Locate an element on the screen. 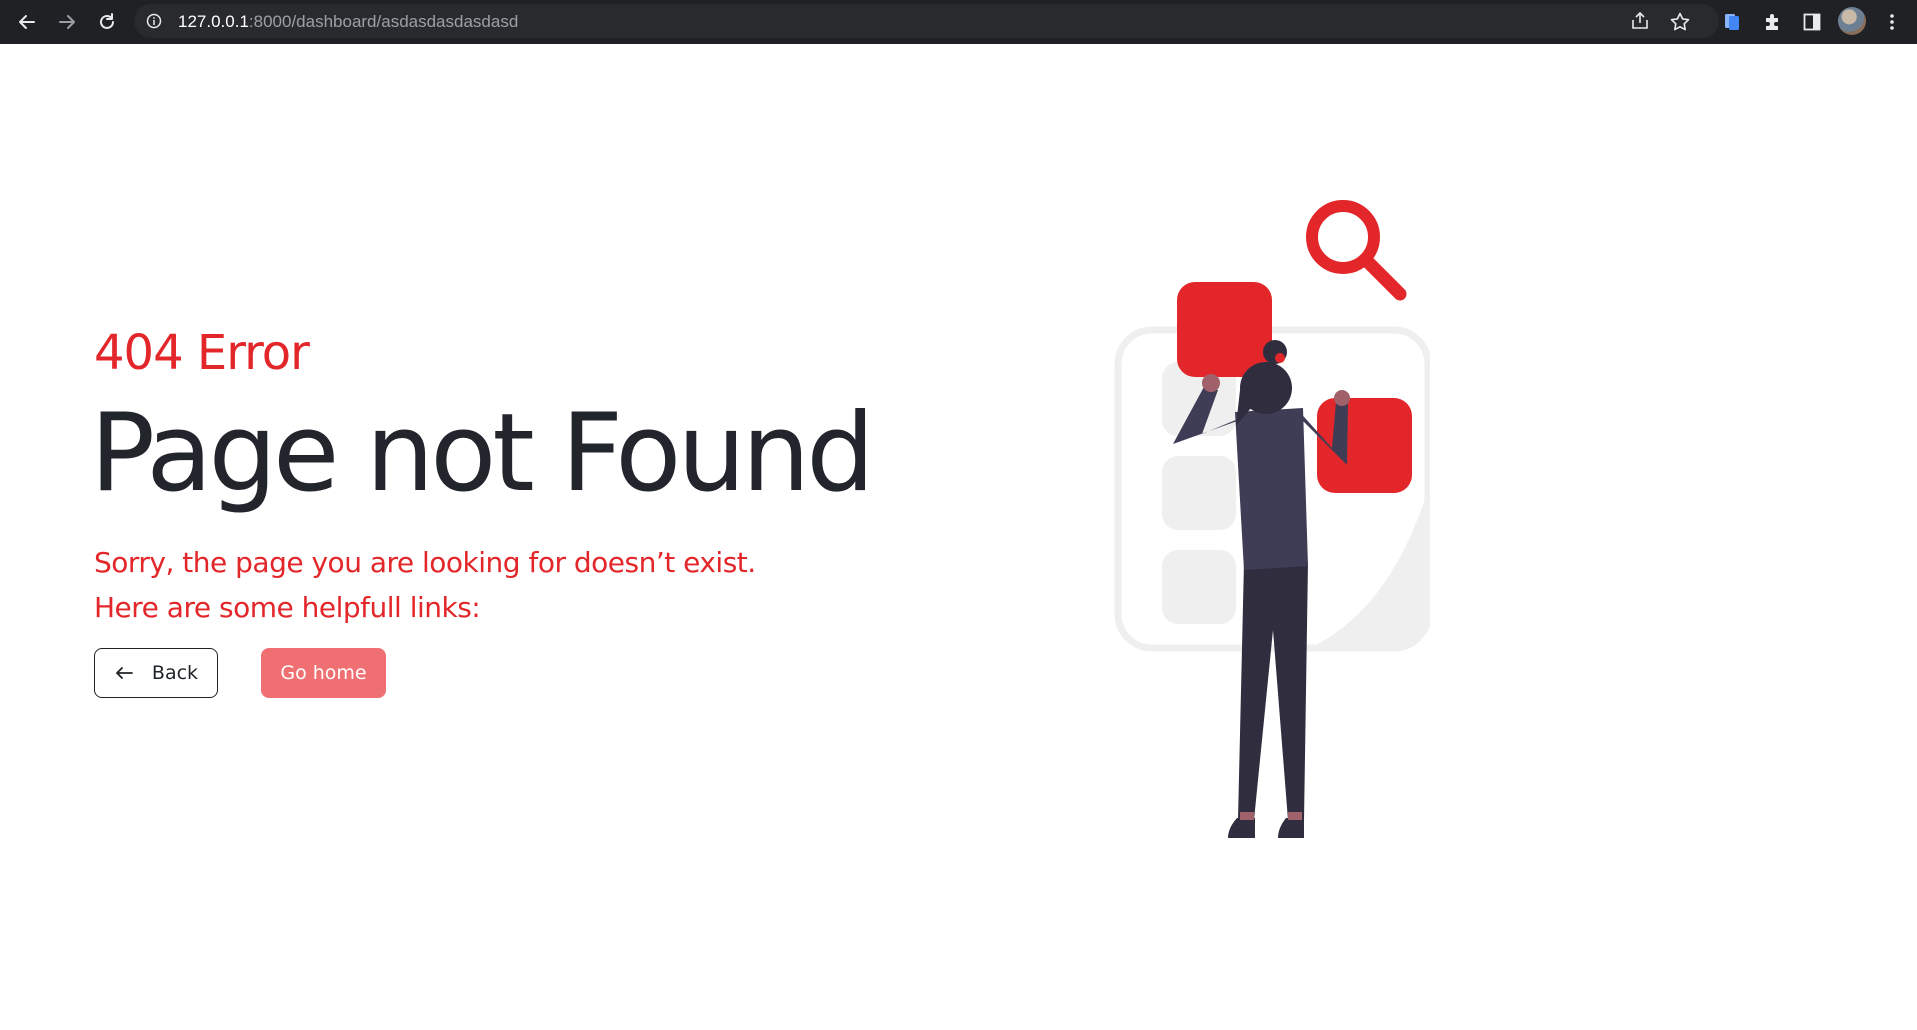 This screenshot has height=1030, width=1917. puzzle-icon is located at coordinates (1772, 22).